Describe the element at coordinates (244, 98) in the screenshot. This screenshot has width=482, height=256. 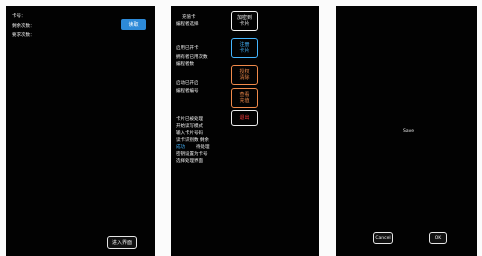
I see `view-recharge-button: 查看 充值` at that location.